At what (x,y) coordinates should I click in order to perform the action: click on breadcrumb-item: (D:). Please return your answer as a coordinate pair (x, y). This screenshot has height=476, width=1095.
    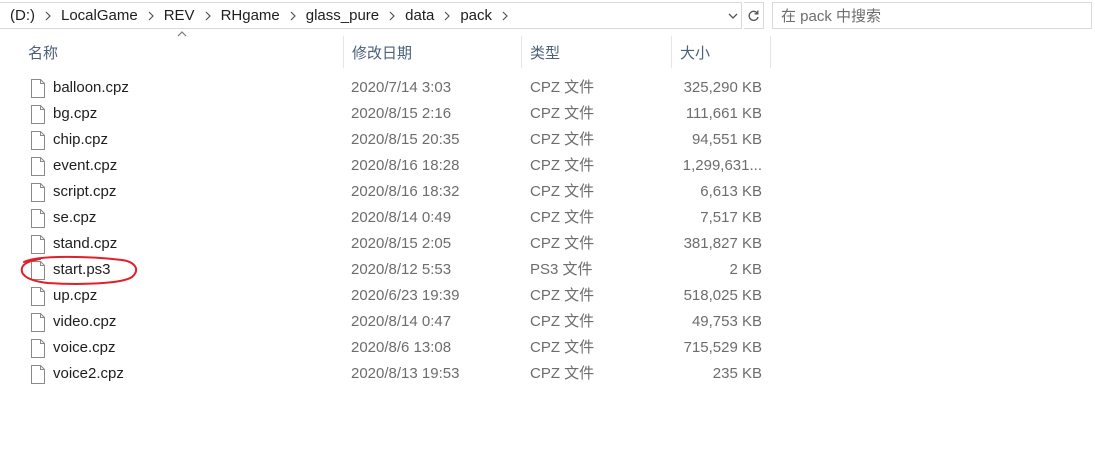
    Looking at the image, I should click on (22, 15).